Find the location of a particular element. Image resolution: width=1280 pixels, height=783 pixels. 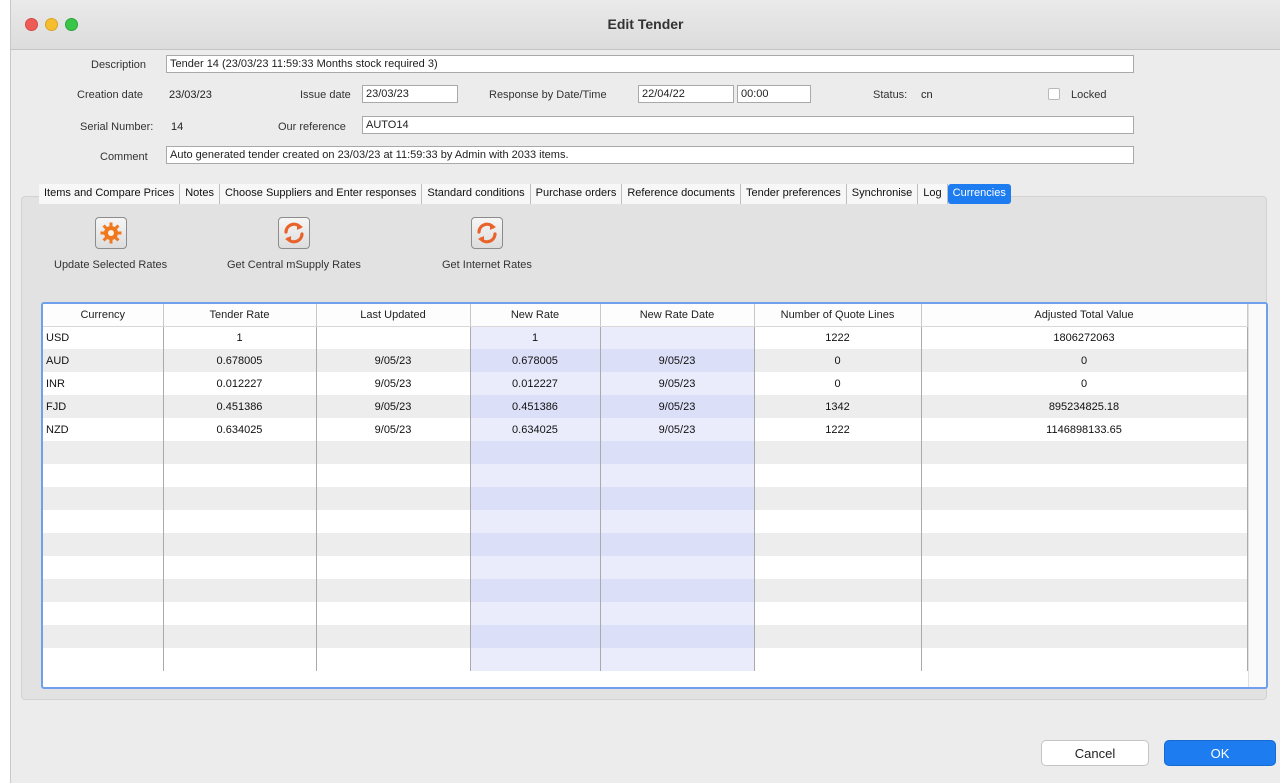

column-header-number-of-quote-lines: Number of Quote Lines is located at coordinates (838, 315).